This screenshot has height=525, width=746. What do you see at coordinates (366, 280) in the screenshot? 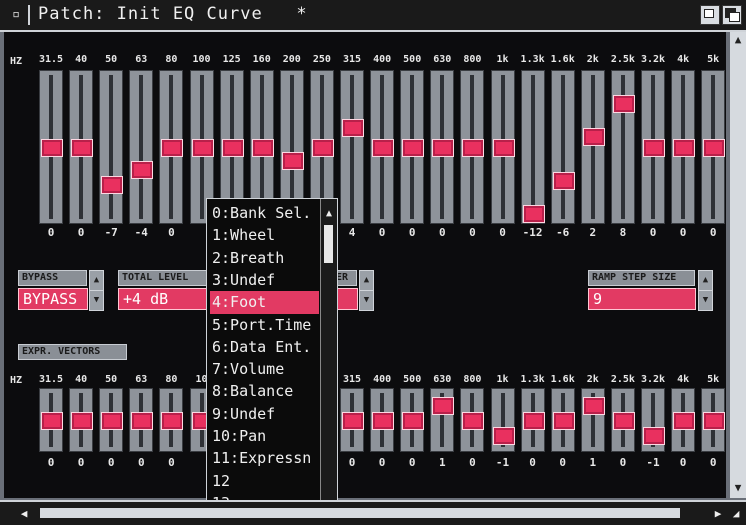
I see `hidden-field-up-button: ▲` at bounding box center [366, 280].